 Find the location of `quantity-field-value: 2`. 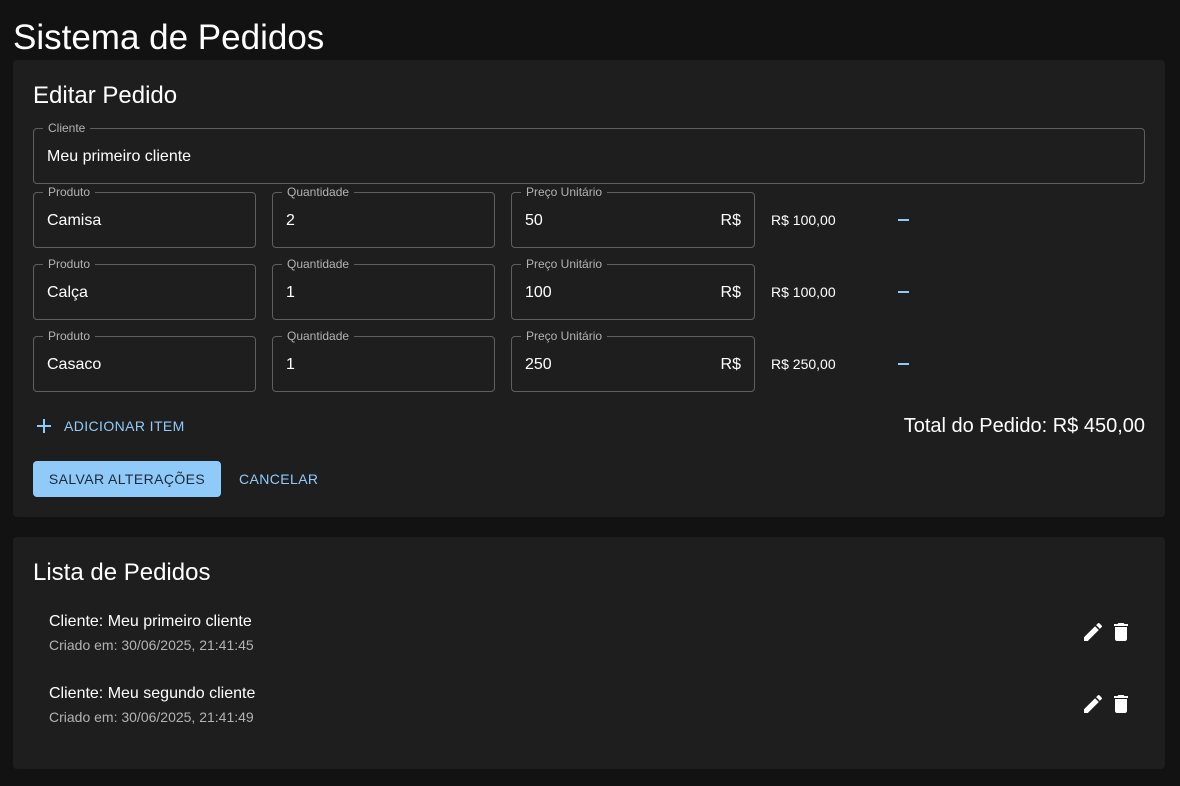

quantity-field-value: 2 is located at coordinates (290, 220).